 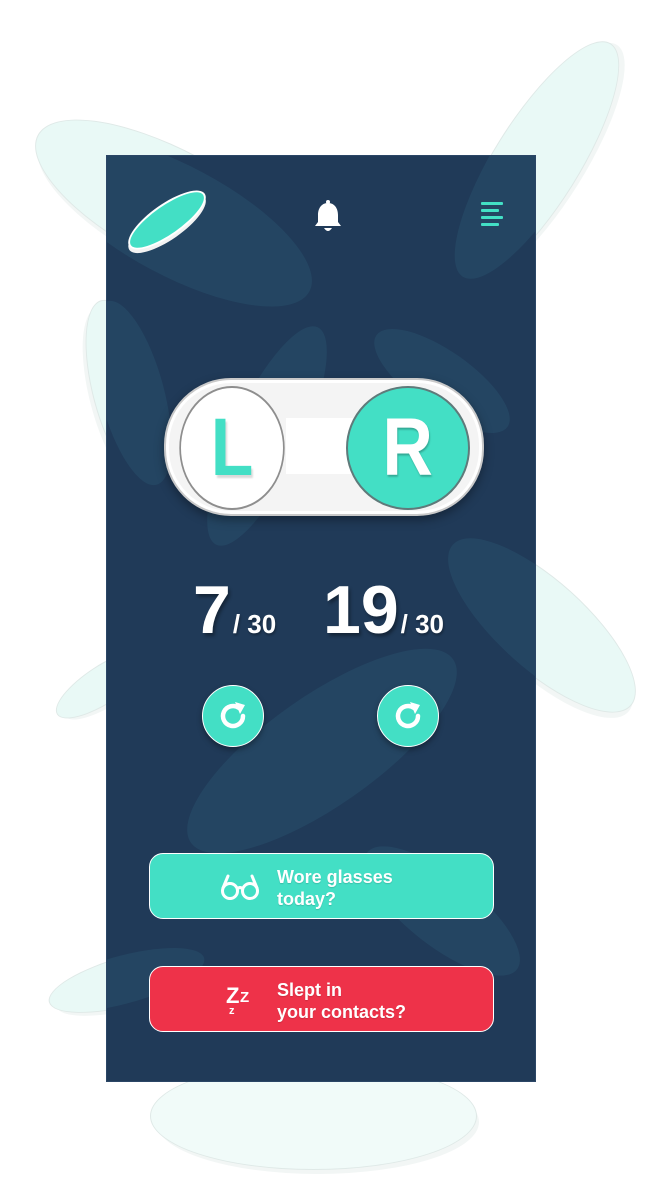 What do you see at coordinates (377, 888) in the screenshot?
I see `wore-glasses-label: Wore glasses today?` at bounding box center [377, 888].